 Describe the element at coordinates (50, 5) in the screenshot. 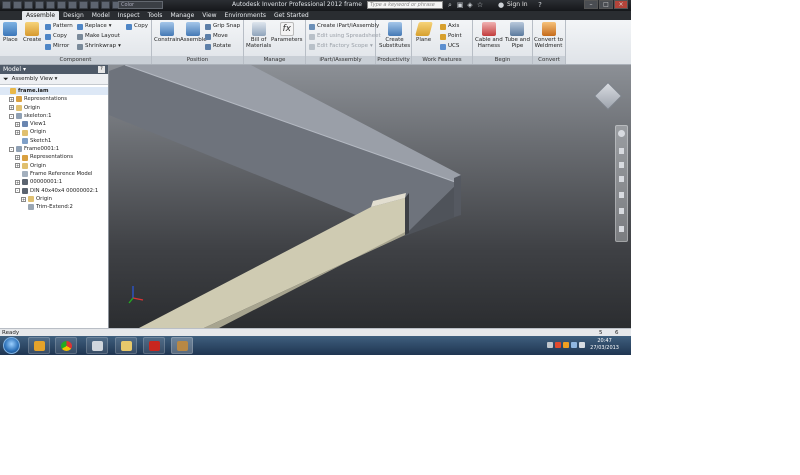

I see `undo-icon` at that location.